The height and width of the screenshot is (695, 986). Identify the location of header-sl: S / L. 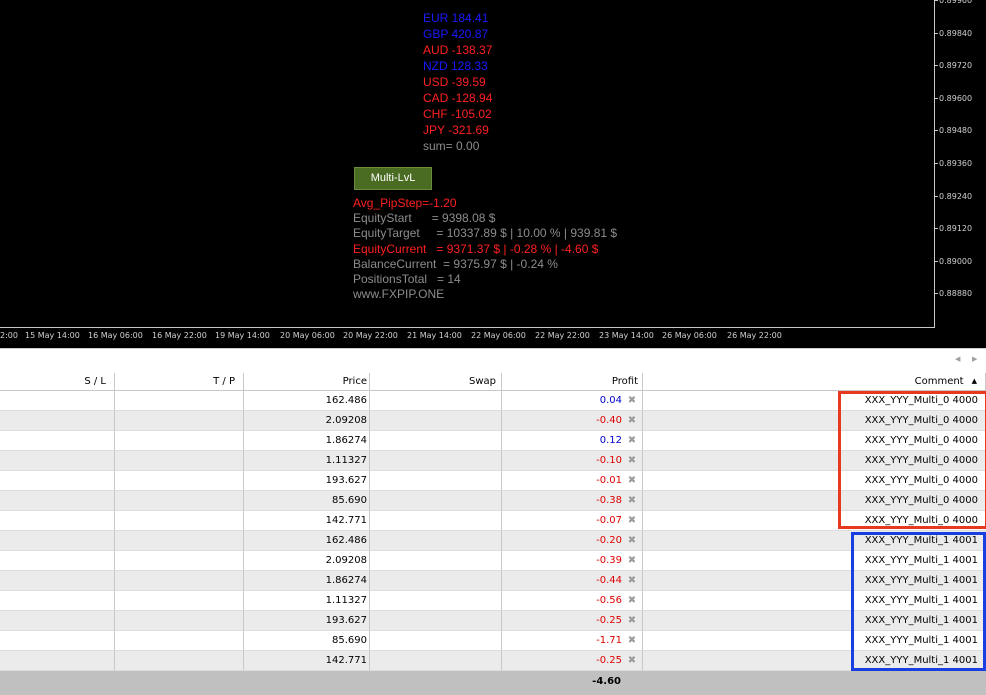
(57, 382).